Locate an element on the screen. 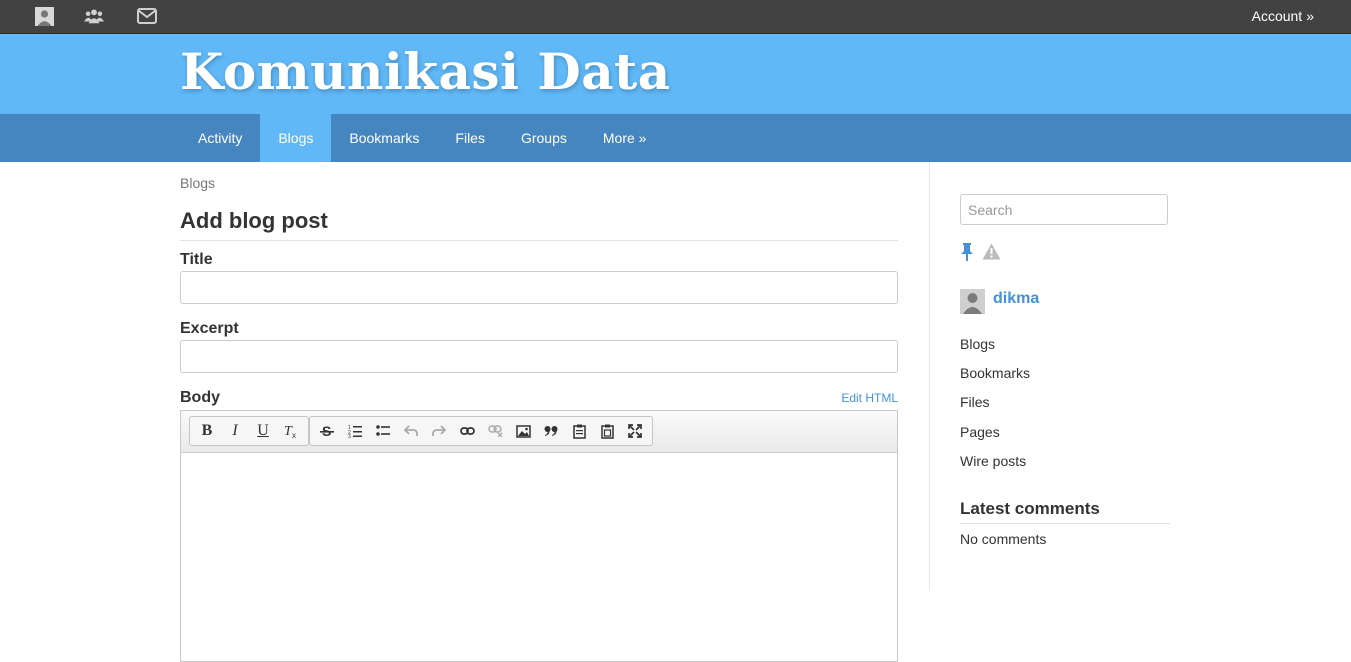 This screenshot has width=1351, height=662. unlink-icon is located at coordinates (495, 431).